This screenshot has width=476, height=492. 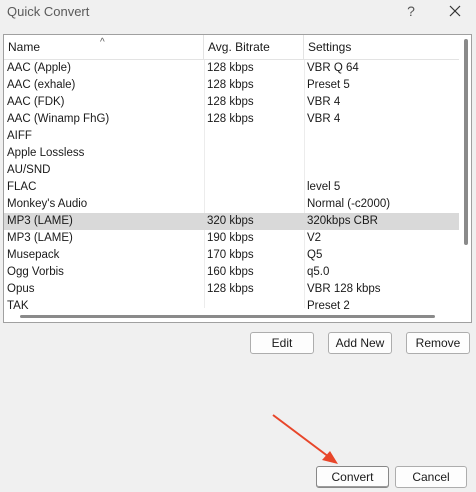 I want to click on table-row: Opus 128 kbps VBR 128 kbps, so click(x=232, y=289).